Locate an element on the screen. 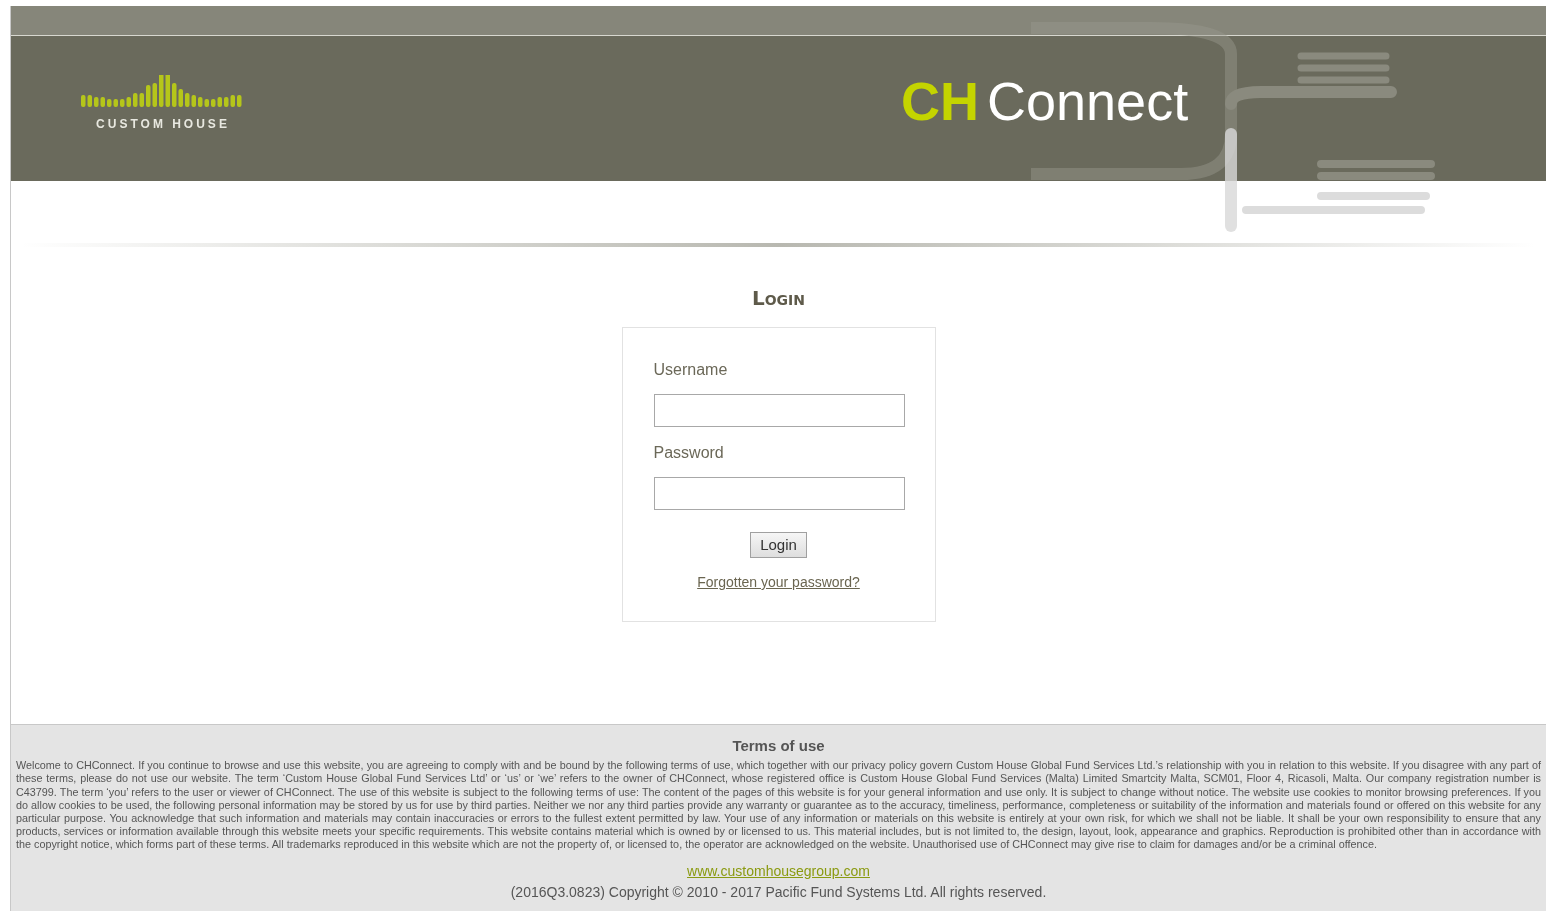 The height and width of the screenshot is (911, 1546). login-title: Login is located at coordinates (778, 298).